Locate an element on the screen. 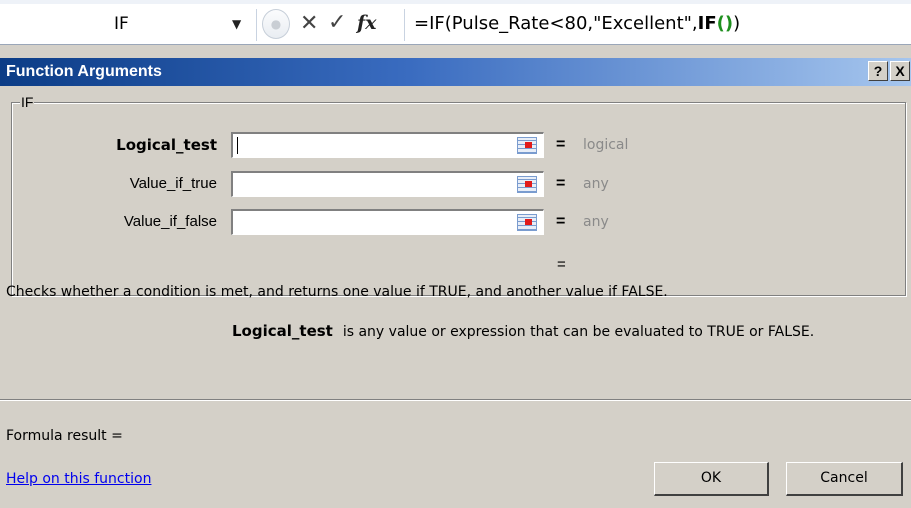  formula-nested-function: IF is located at coordinates (707, 23).